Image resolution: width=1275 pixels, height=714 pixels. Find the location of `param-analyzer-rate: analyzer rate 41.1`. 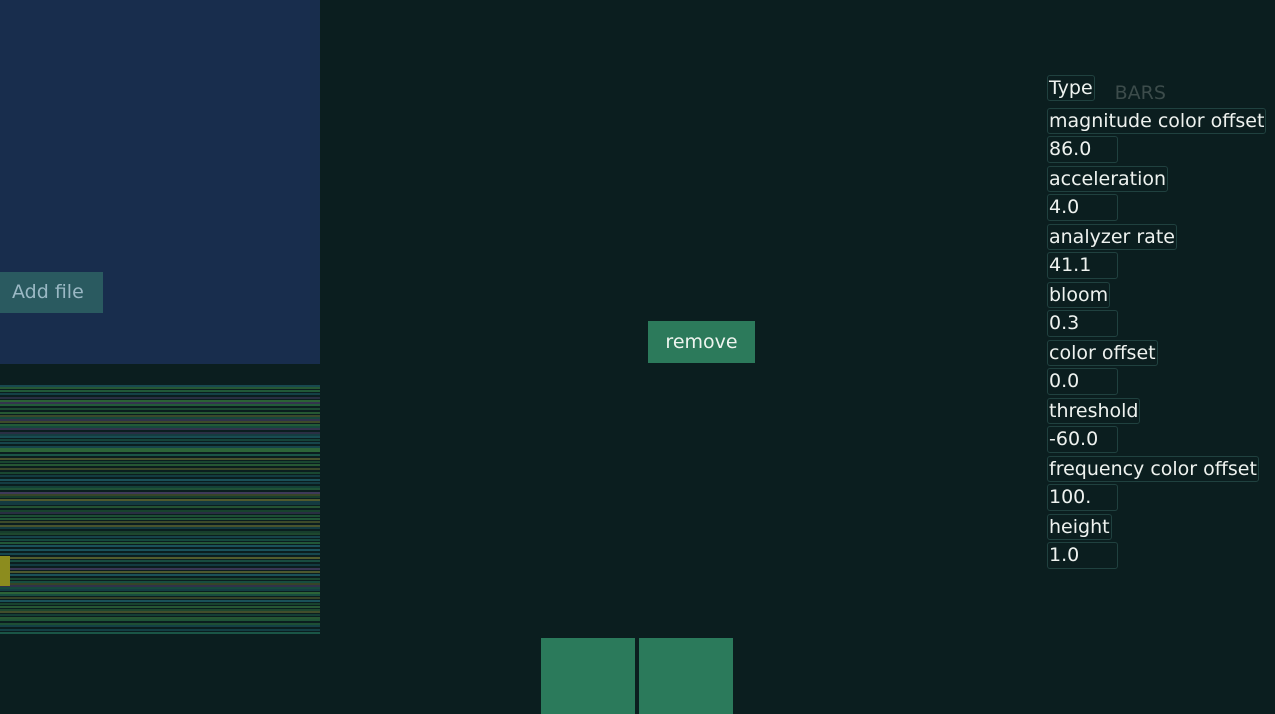

param-analyzer-rate: analyzer rate 41.1 is located at coordinates (1161, 253).